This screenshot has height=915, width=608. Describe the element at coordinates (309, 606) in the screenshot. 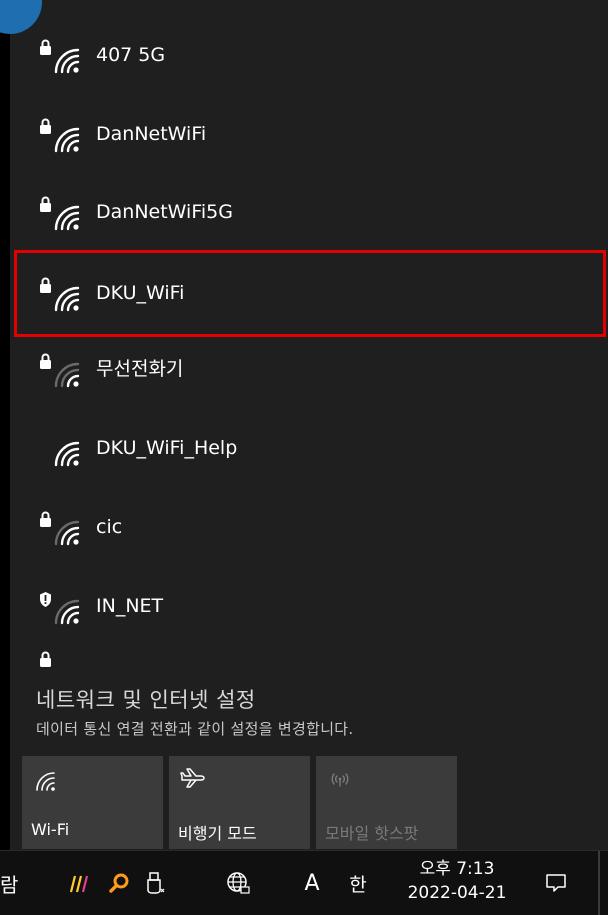

I see `network-item-in-net: IN_NET` at that location.